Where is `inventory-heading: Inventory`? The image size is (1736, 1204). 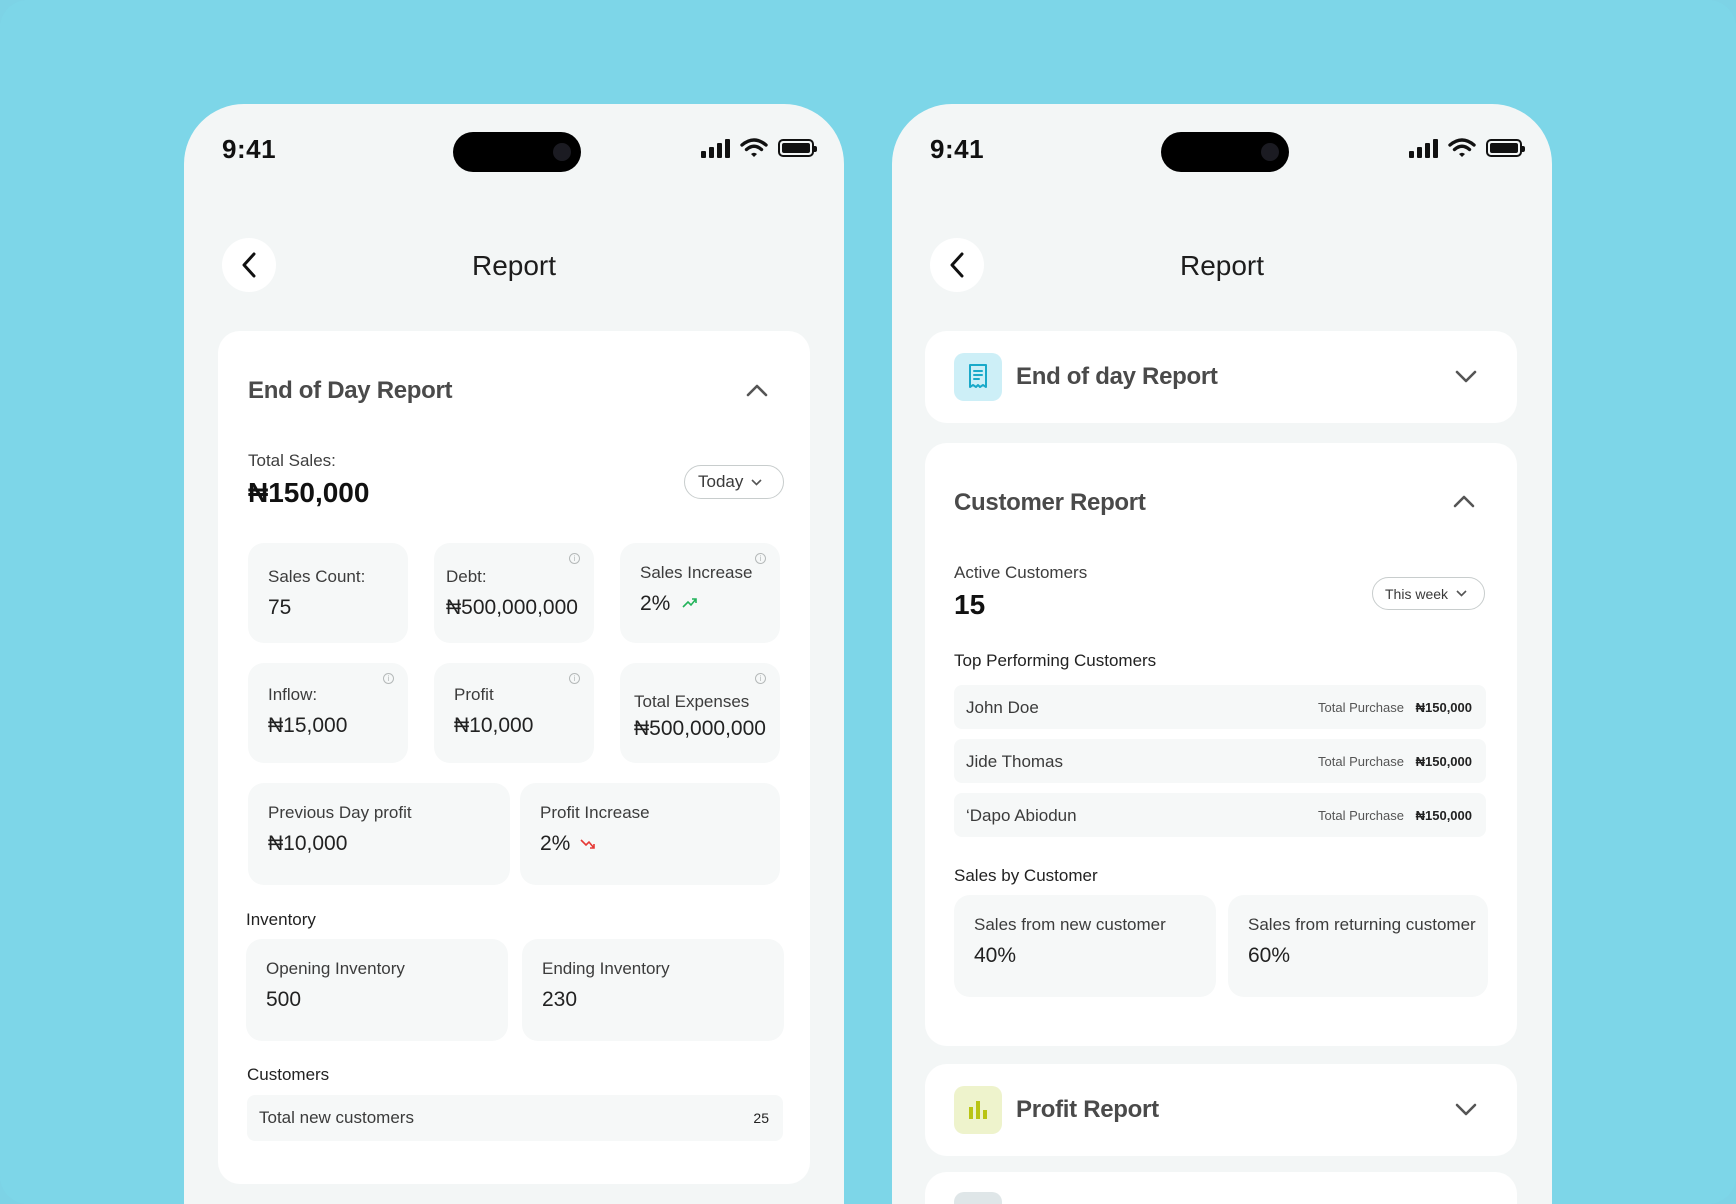
inventory-heading: Inventory is located at coordinates (281, 919).